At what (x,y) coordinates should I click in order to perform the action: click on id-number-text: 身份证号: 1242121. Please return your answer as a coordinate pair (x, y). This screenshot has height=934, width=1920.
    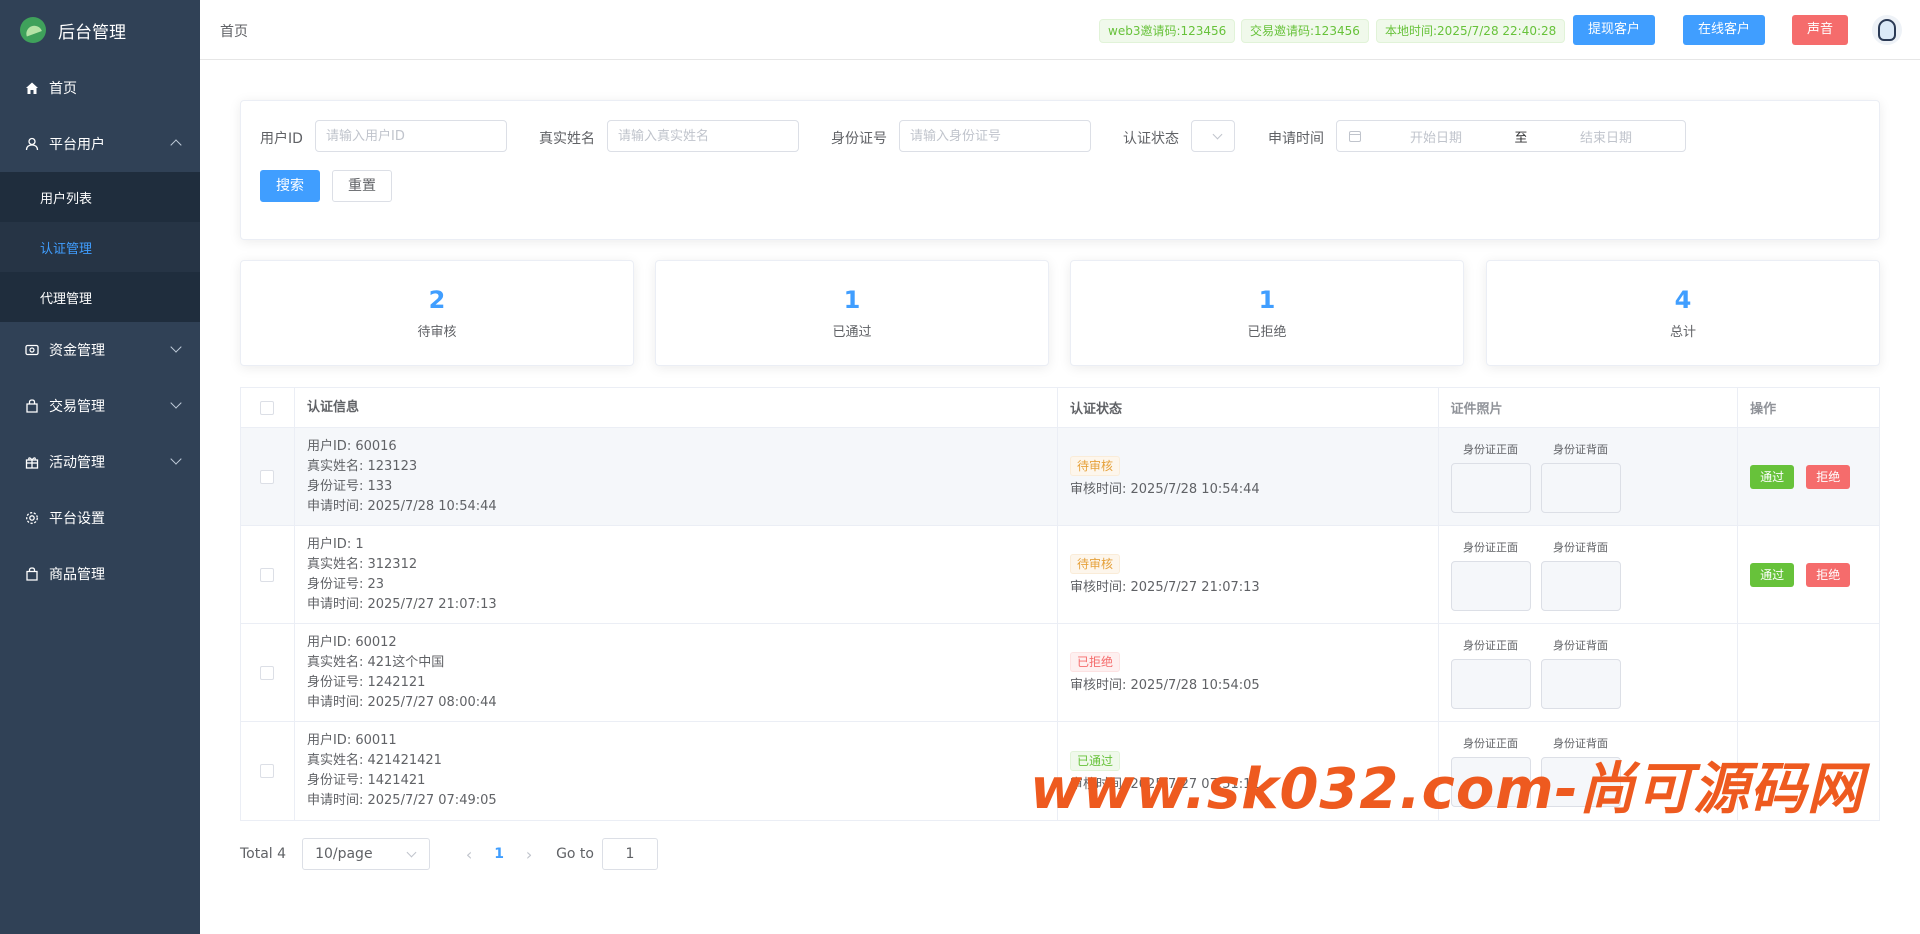
    Looking at the image, I should click on (366, 682).